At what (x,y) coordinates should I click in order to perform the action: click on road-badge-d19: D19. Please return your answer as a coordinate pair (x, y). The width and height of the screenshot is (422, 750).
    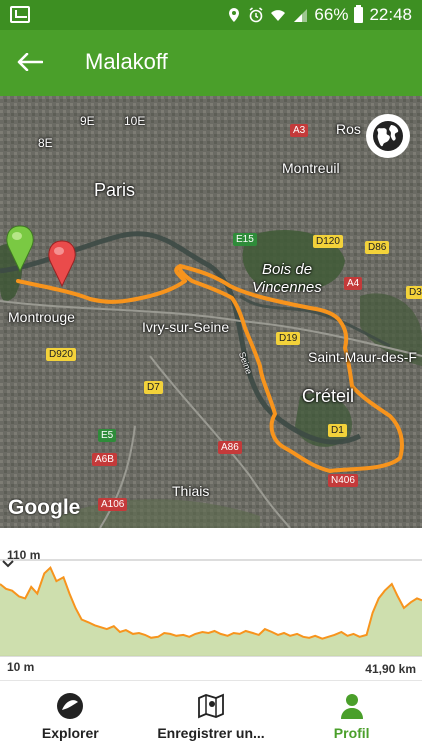
    Looking at the image, I should click on (288, 338).